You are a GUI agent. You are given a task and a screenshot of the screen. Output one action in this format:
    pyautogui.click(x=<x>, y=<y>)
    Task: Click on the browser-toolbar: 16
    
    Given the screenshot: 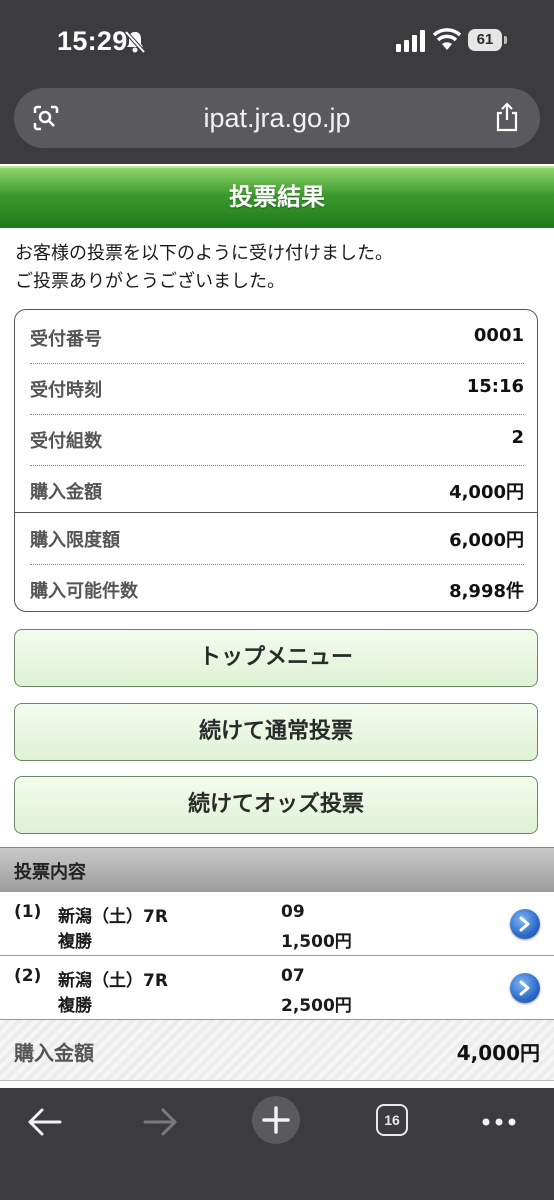 What is the action you would take?
    pyautogui.click(x=277, y=1144)
    